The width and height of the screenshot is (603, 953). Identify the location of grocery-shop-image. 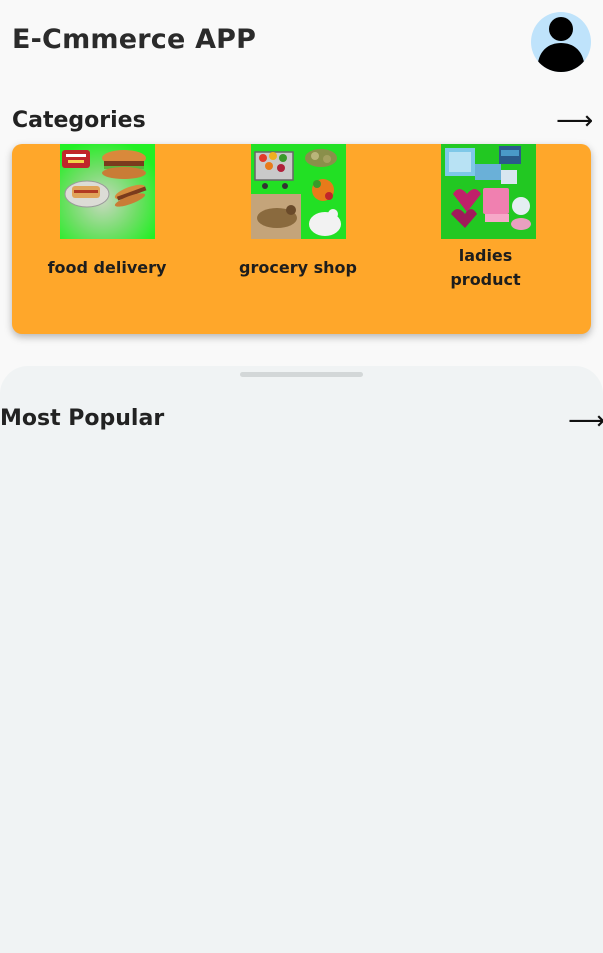
(298, 191).